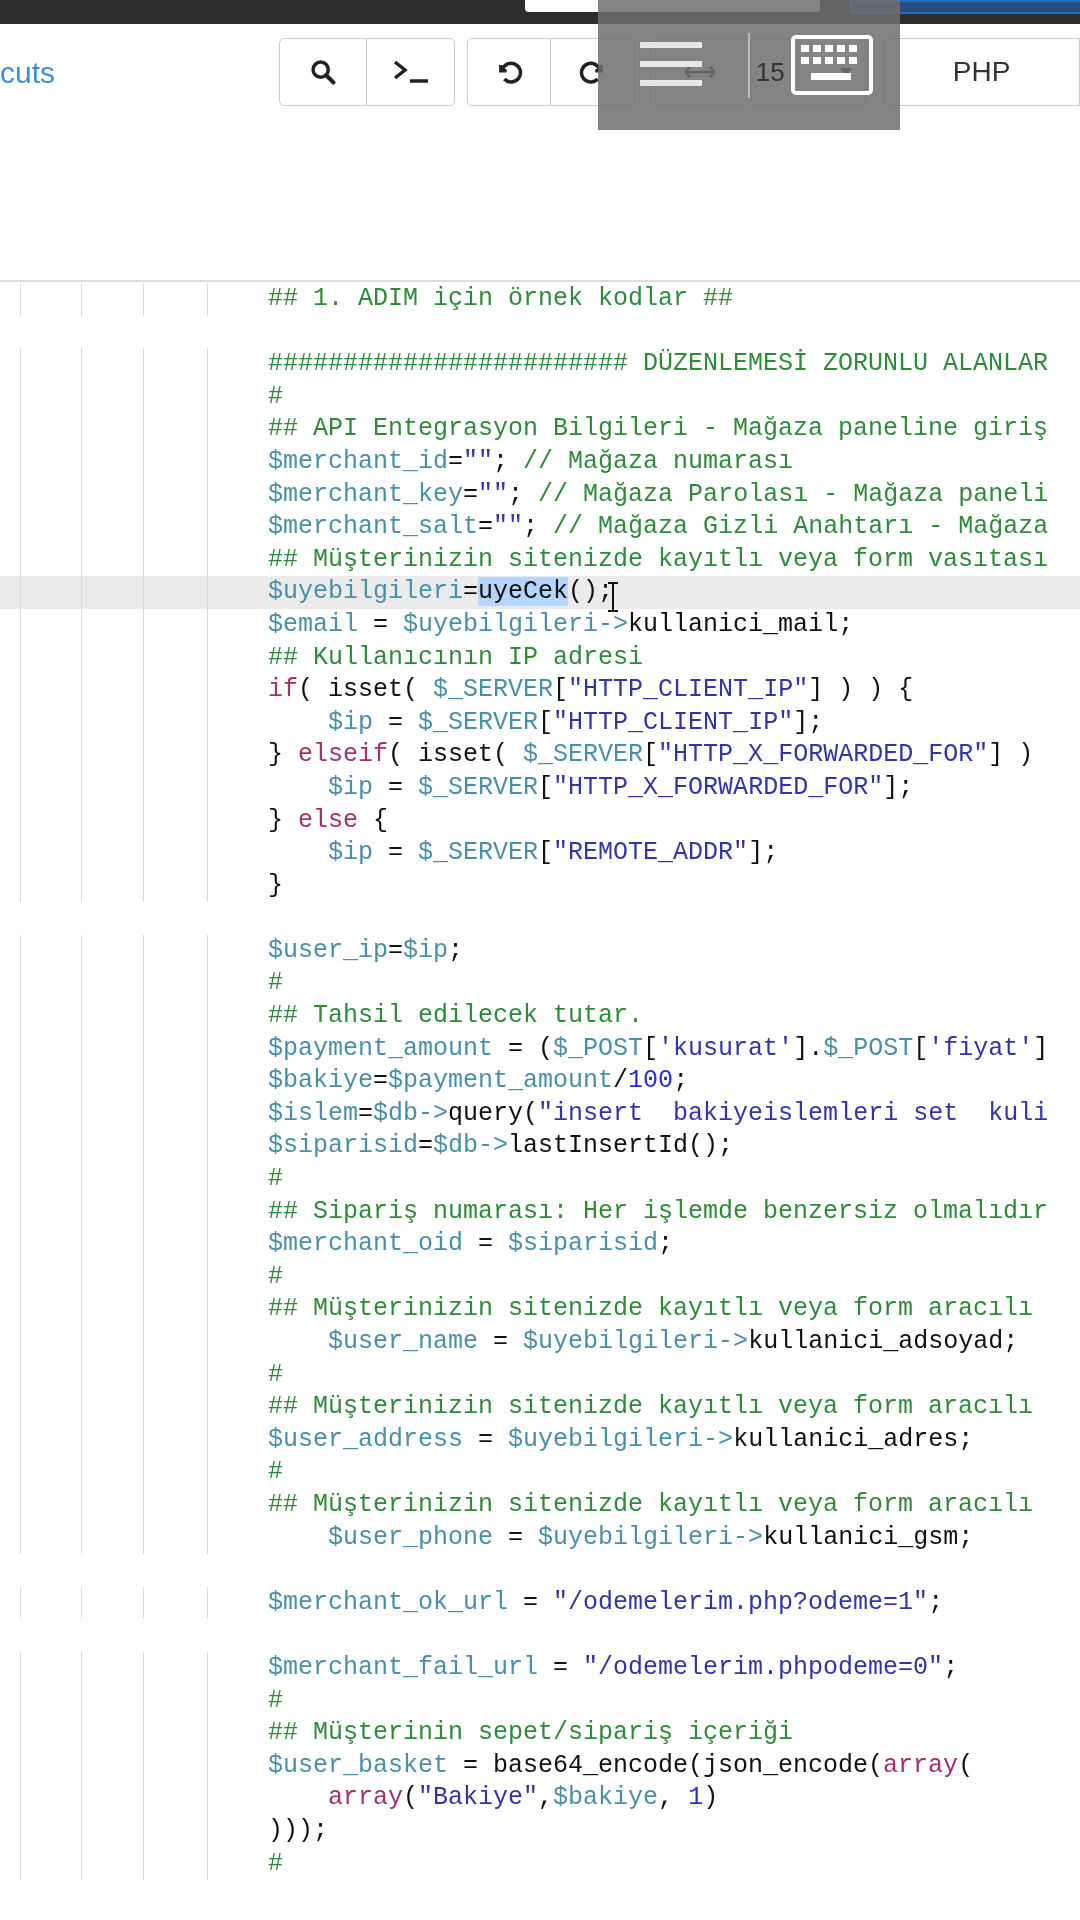 This screenshot has width=1080, height=1920. I want to click on search-button, so click(323, 72).